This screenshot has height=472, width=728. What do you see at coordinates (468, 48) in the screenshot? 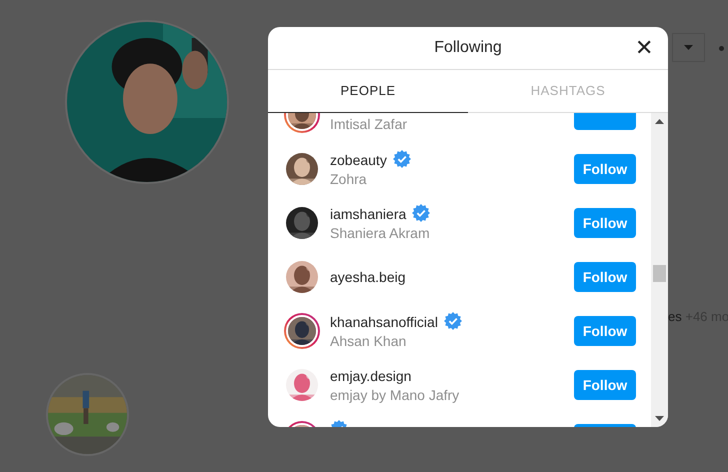
I see `dialog-title: Following` at bounding box center [468, 48].